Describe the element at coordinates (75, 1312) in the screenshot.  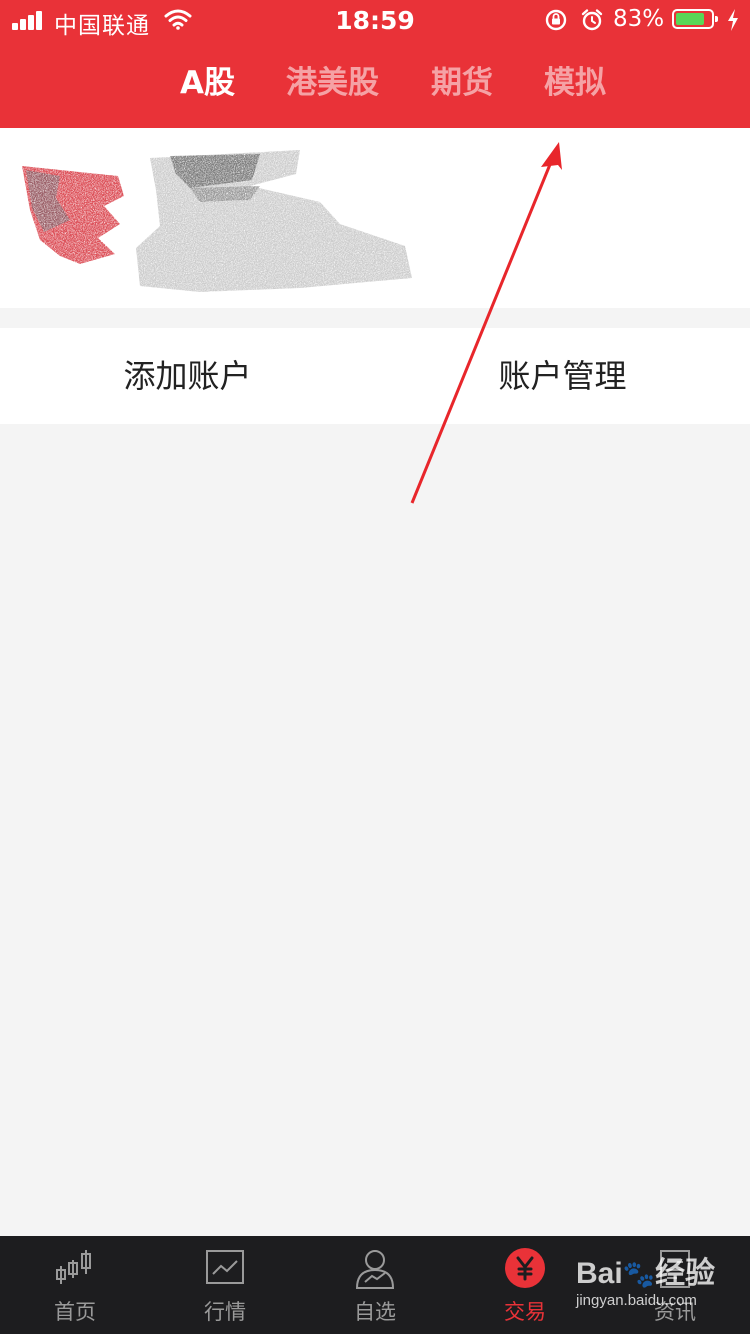
I see `tabbar-label-home: 首页` at that location.